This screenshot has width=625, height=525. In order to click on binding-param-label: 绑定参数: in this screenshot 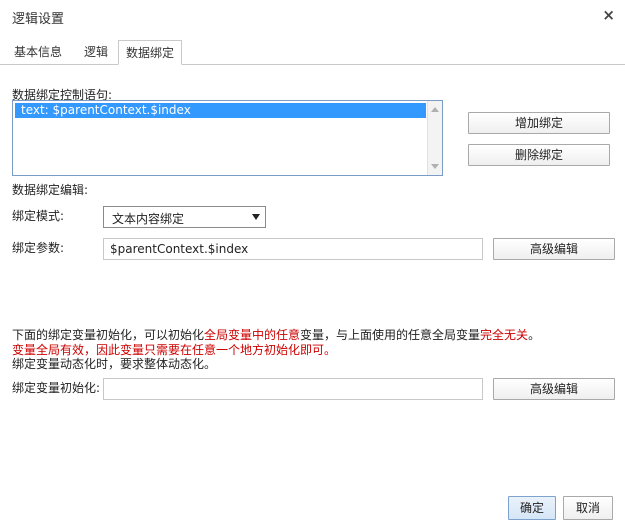, I will do `click(38, 248)`.